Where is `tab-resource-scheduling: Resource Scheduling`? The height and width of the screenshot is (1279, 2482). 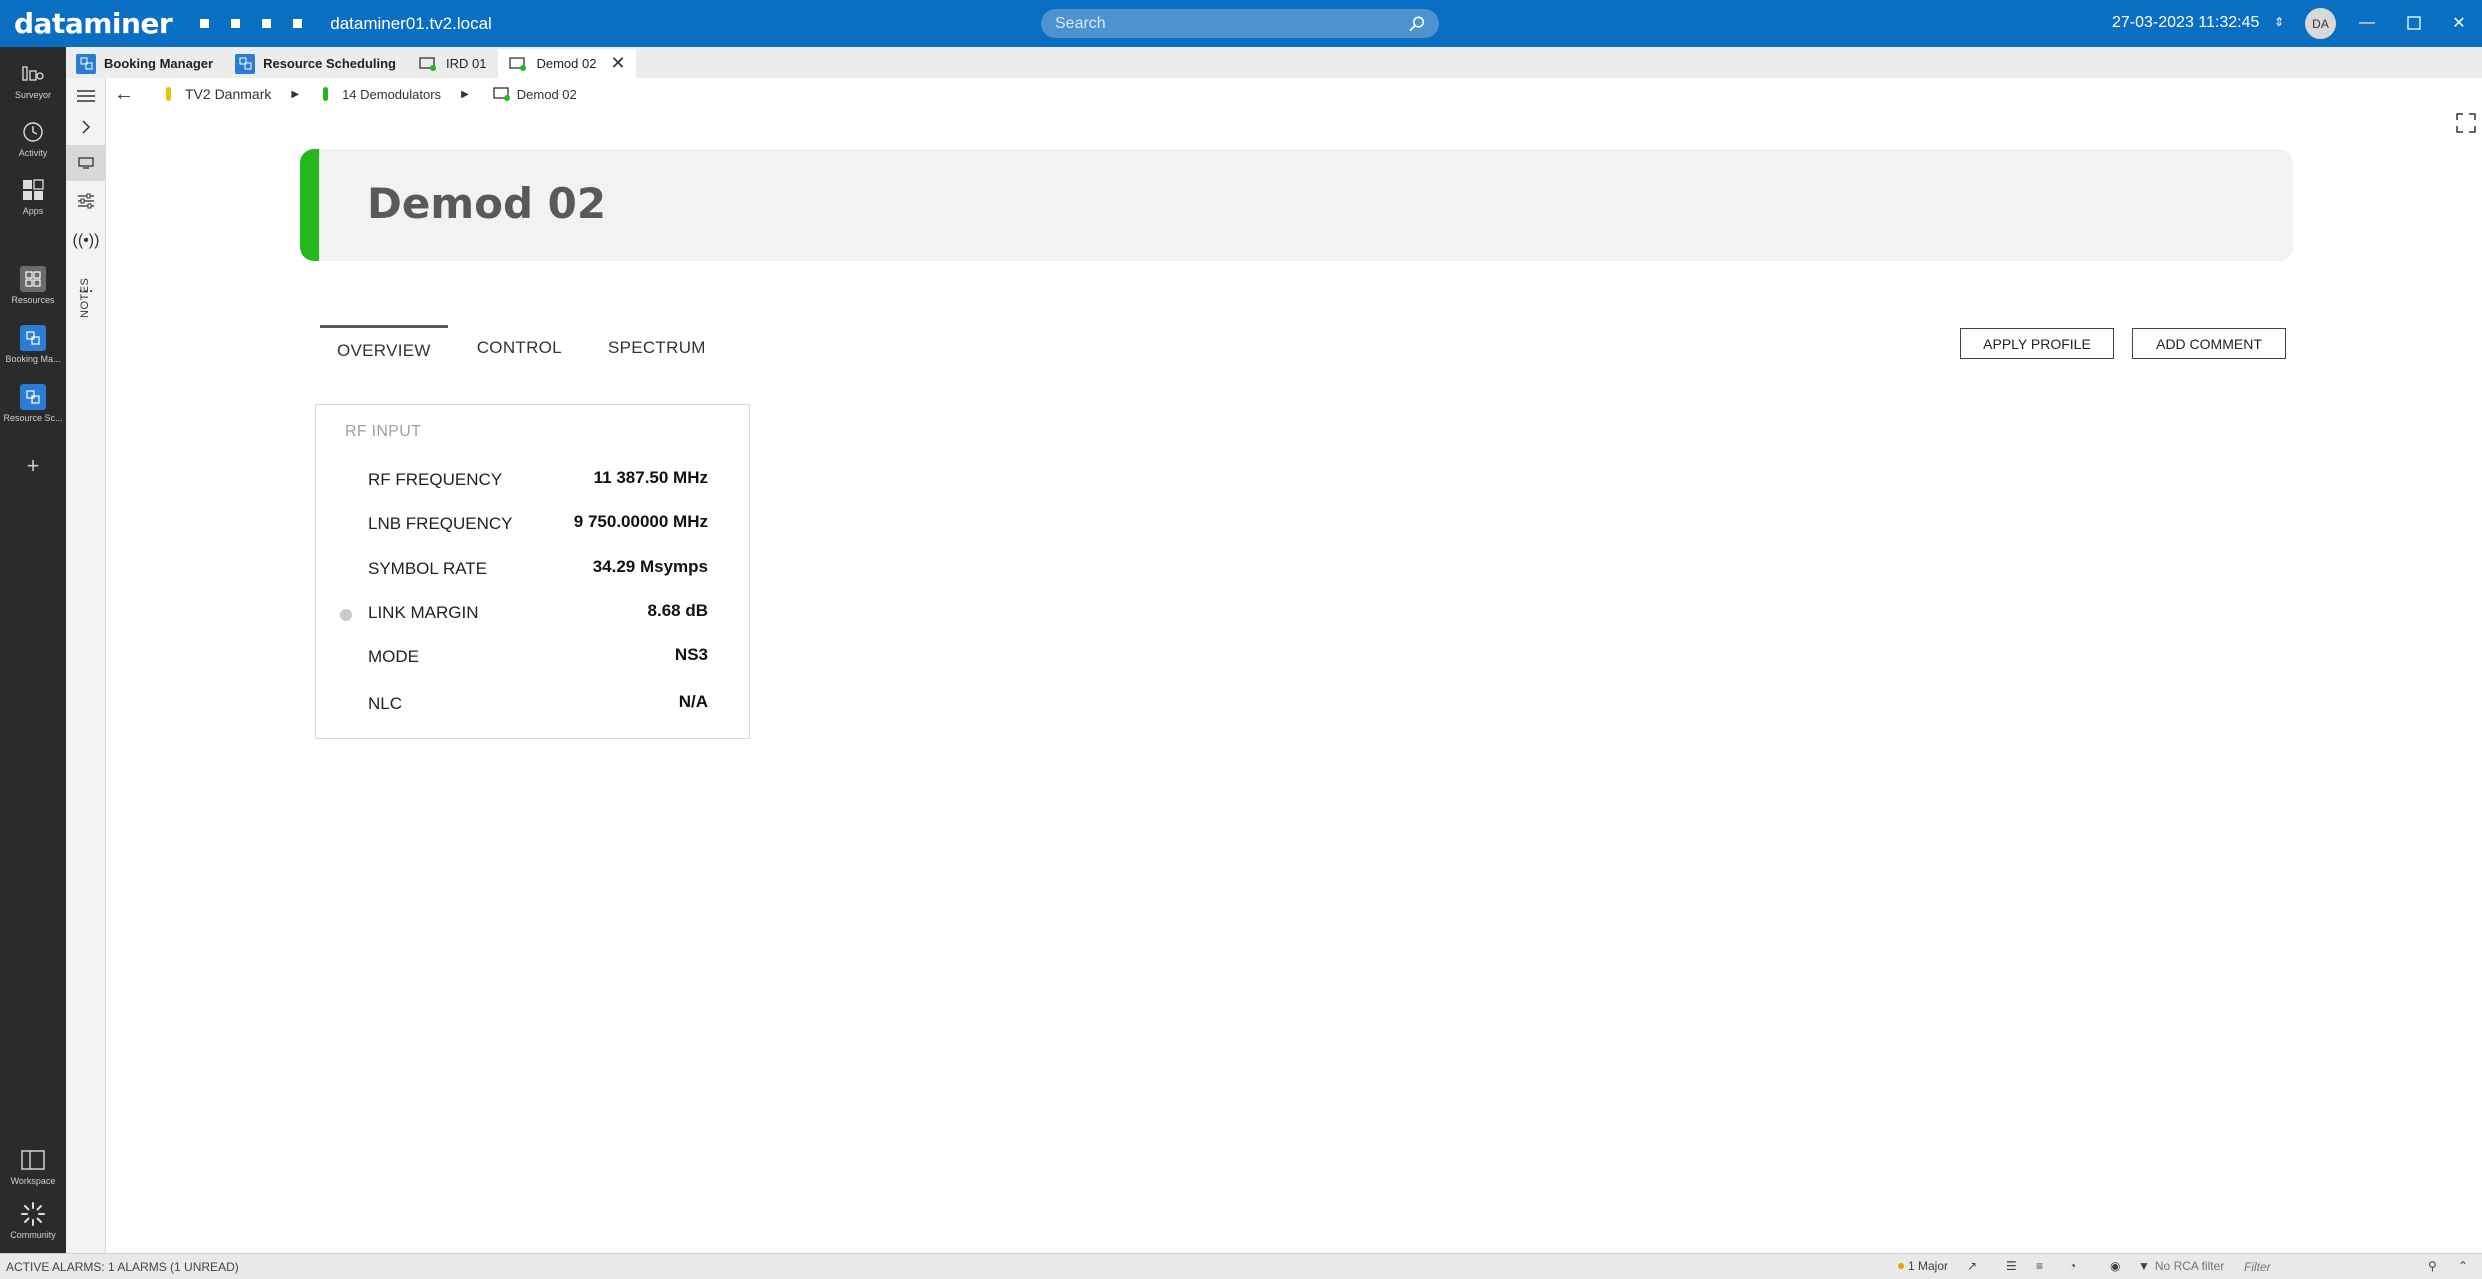
tab-resource-scheduling: Resource Scheduling is located at coordinates (315, 63).